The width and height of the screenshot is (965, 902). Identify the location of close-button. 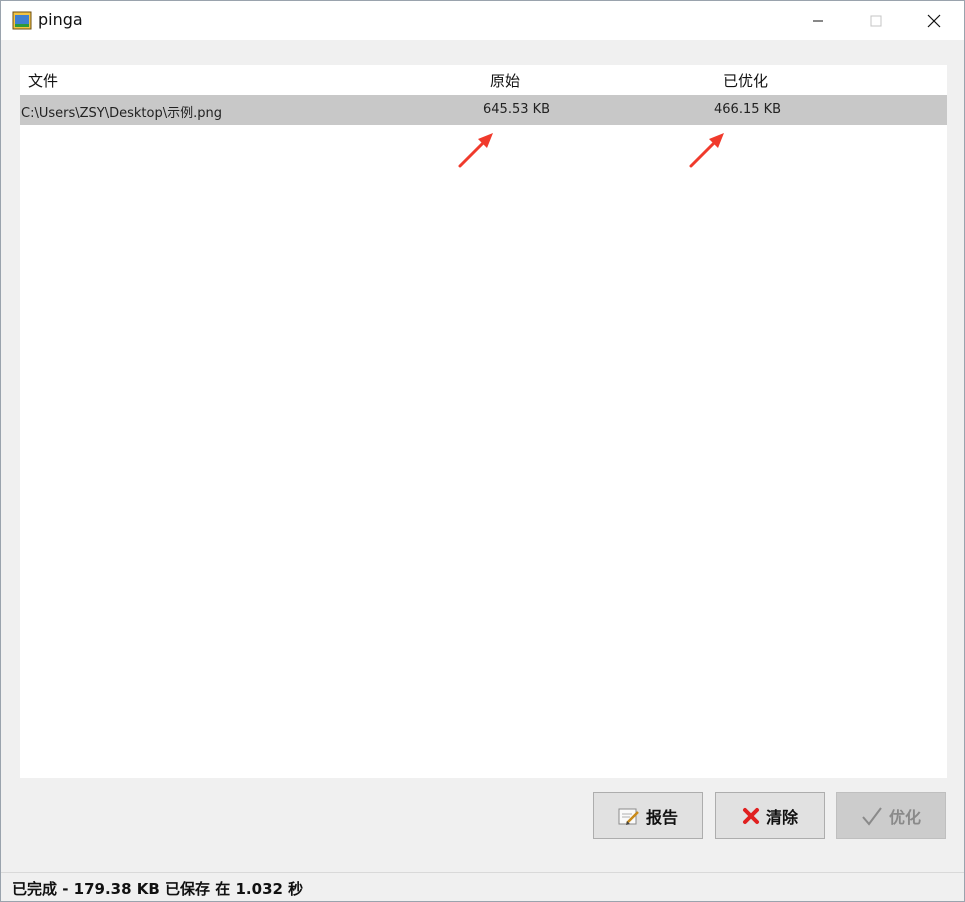
(934, 20).